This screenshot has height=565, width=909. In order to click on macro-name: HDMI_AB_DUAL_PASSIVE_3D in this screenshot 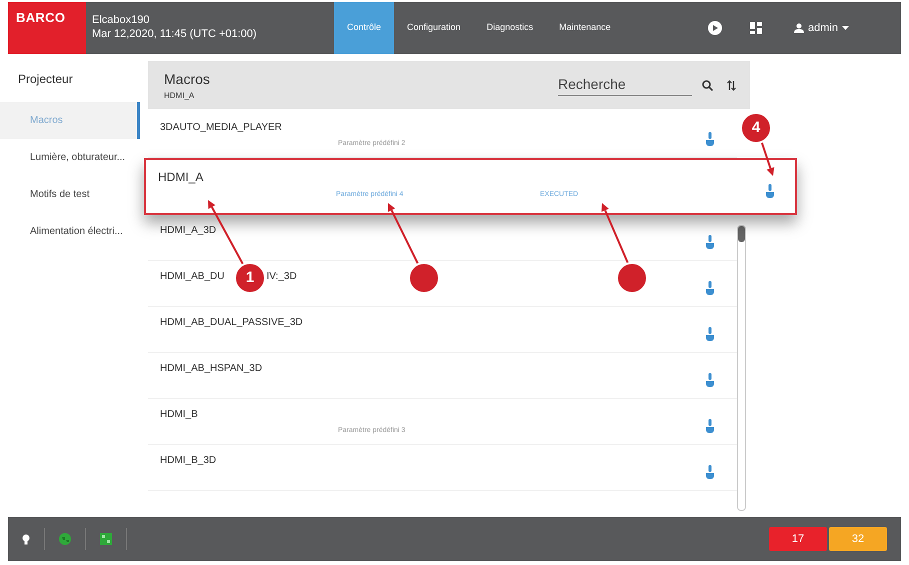, I will do `click(231, 323)`.